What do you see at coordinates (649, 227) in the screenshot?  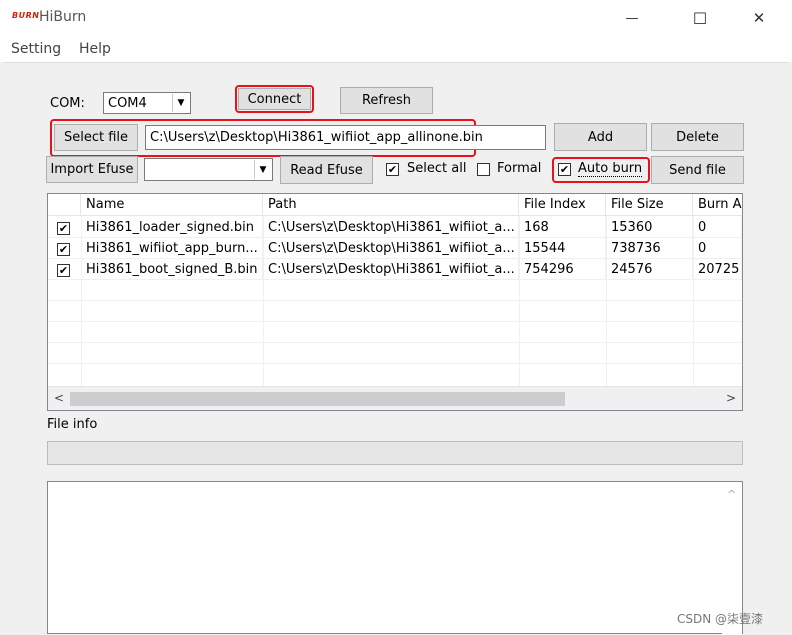 I see `cell-file-size: 15360` at bounding box center [649, 227].